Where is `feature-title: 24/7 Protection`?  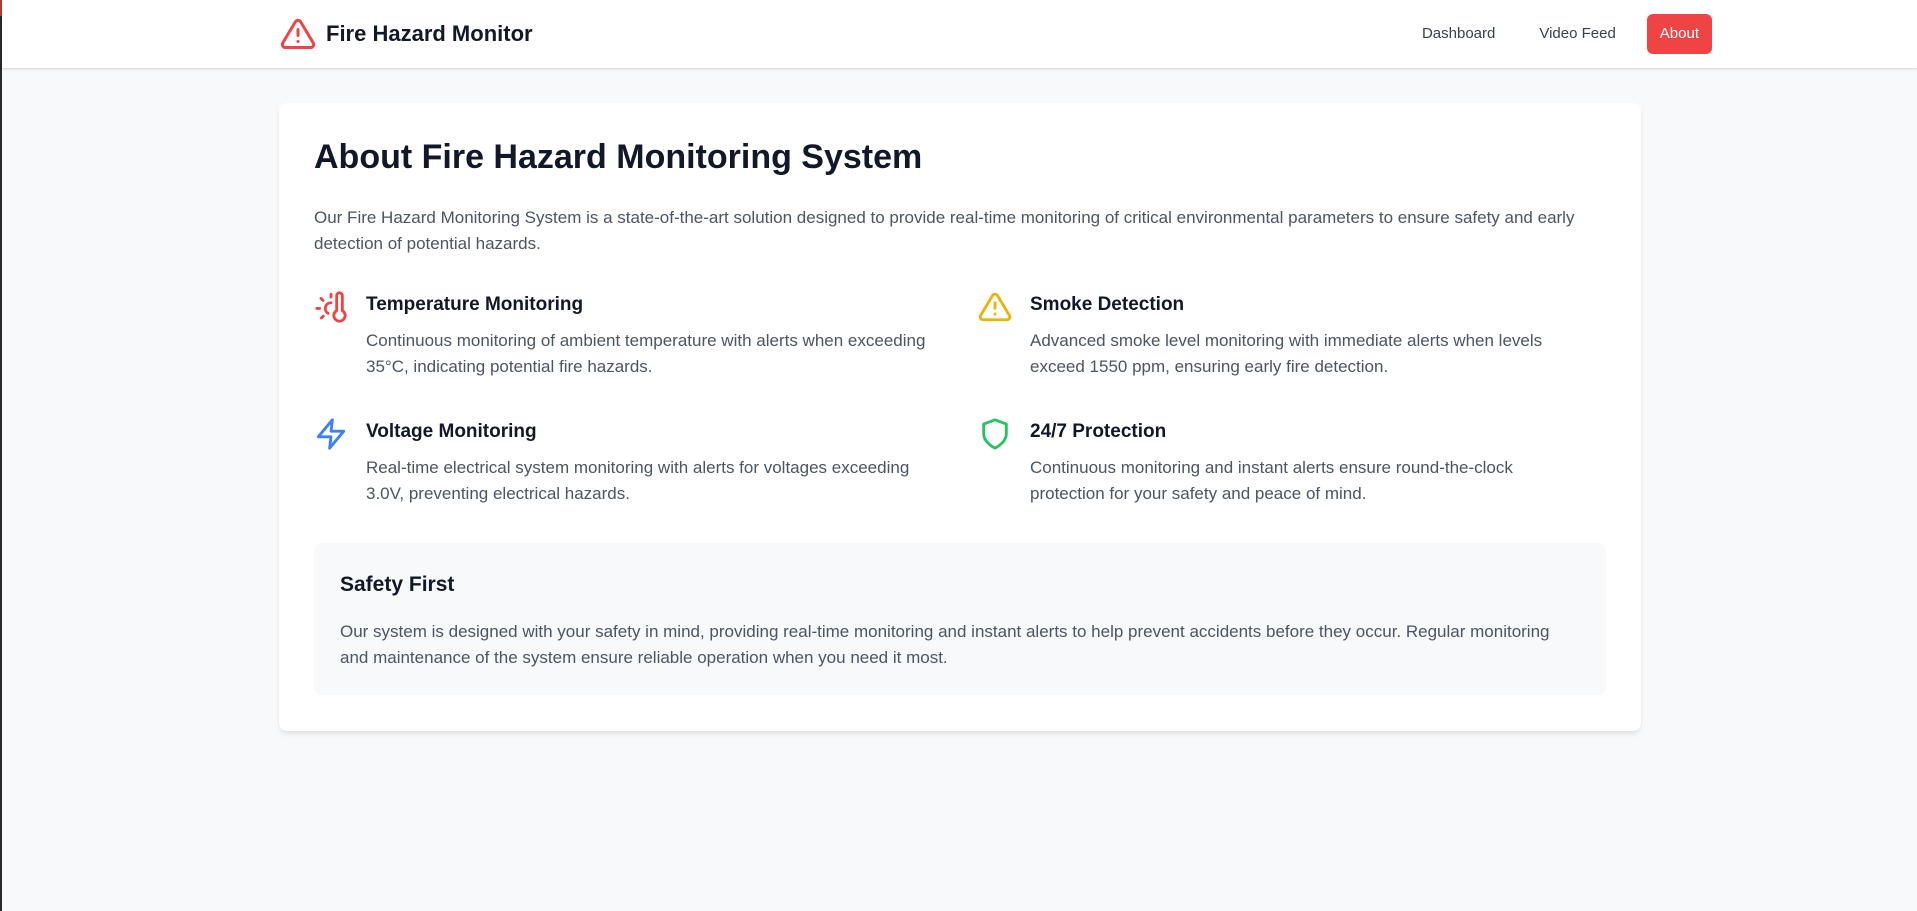
feature-title: 24/7 Protection is located at coordinates (1098, 431).